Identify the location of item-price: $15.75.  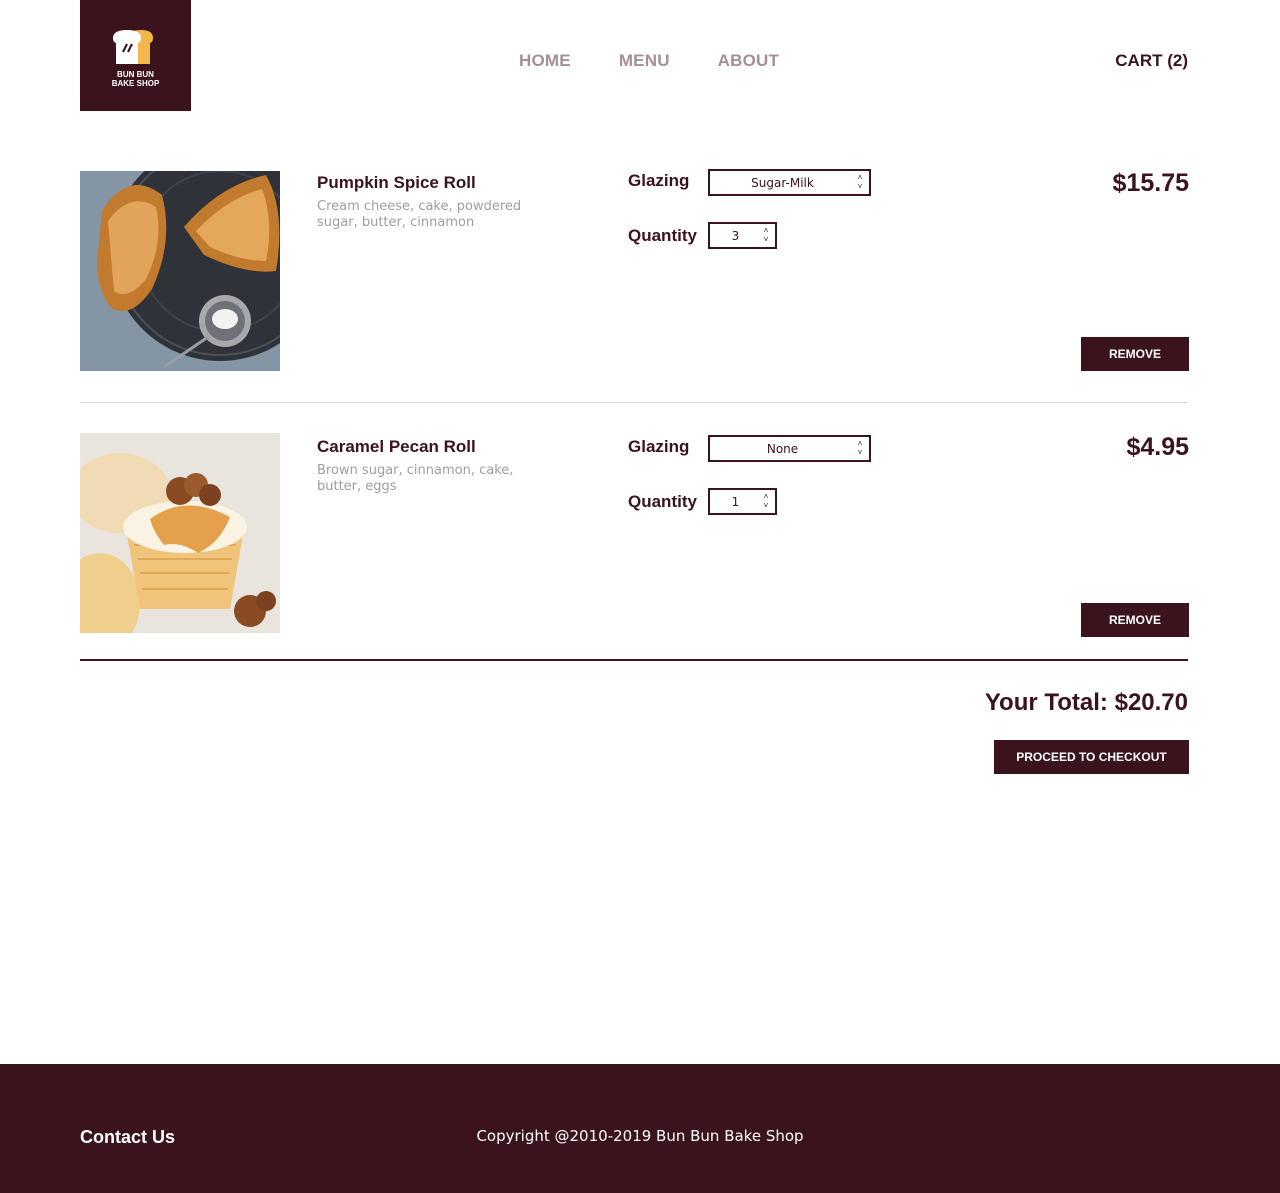
(1150, 183).